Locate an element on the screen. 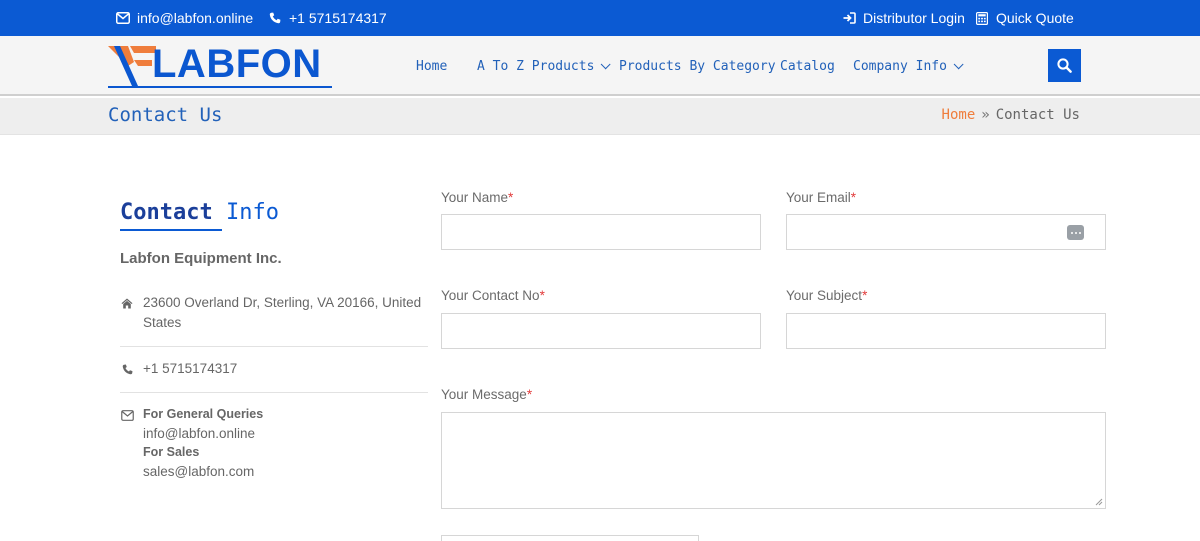 The image size is (1200, 541). name-field is located at coordinates (601, 232).